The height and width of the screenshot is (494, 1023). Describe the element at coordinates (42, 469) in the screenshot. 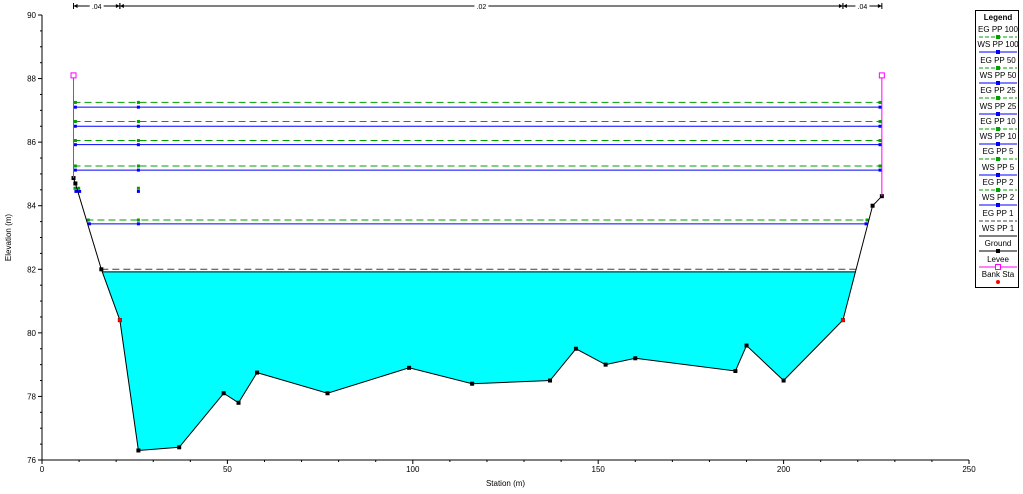

I see `x-tick-label: 0` at that location.